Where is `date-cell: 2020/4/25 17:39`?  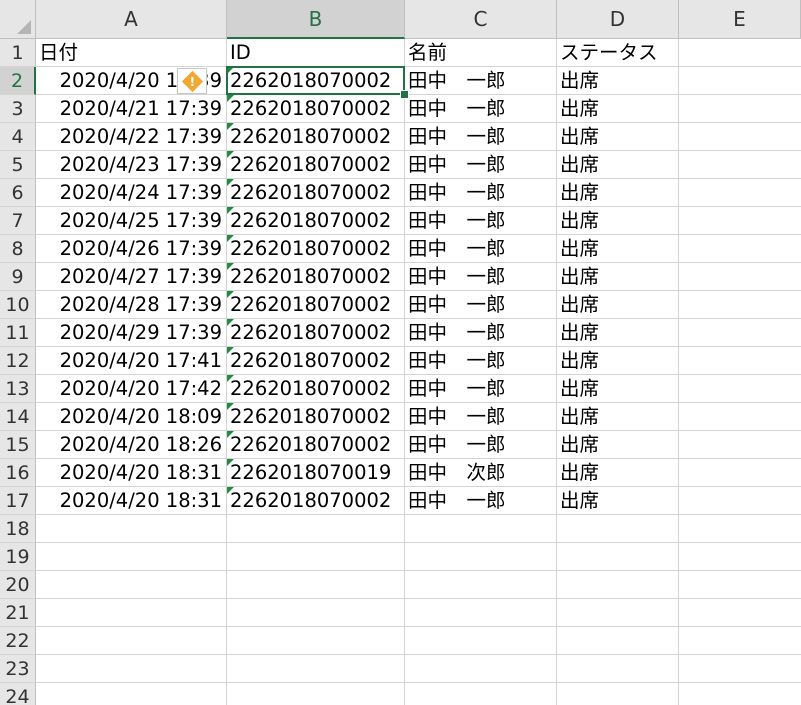
date-cell: 2020/4/25 17:39 is located at coordinates (131, 221).